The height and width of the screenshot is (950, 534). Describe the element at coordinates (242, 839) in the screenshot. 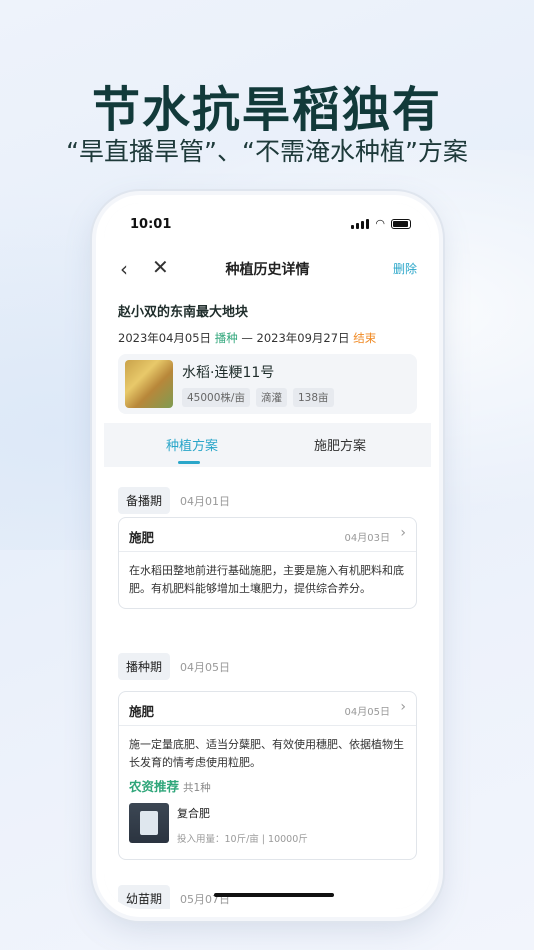

I see `product-usage: 投入用量：10斤/亩 | 10000斤` at that location.